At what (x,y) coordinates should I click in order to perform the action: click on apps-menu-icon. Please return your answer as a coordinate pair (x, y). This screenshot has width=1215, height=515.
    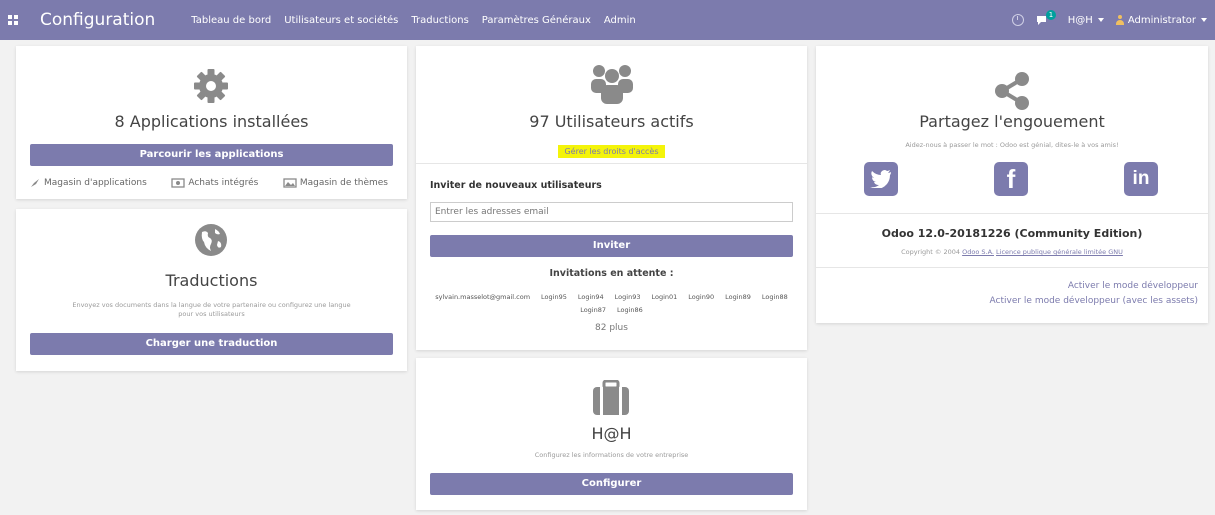
    Looking at the image, I should click on (13, 20).